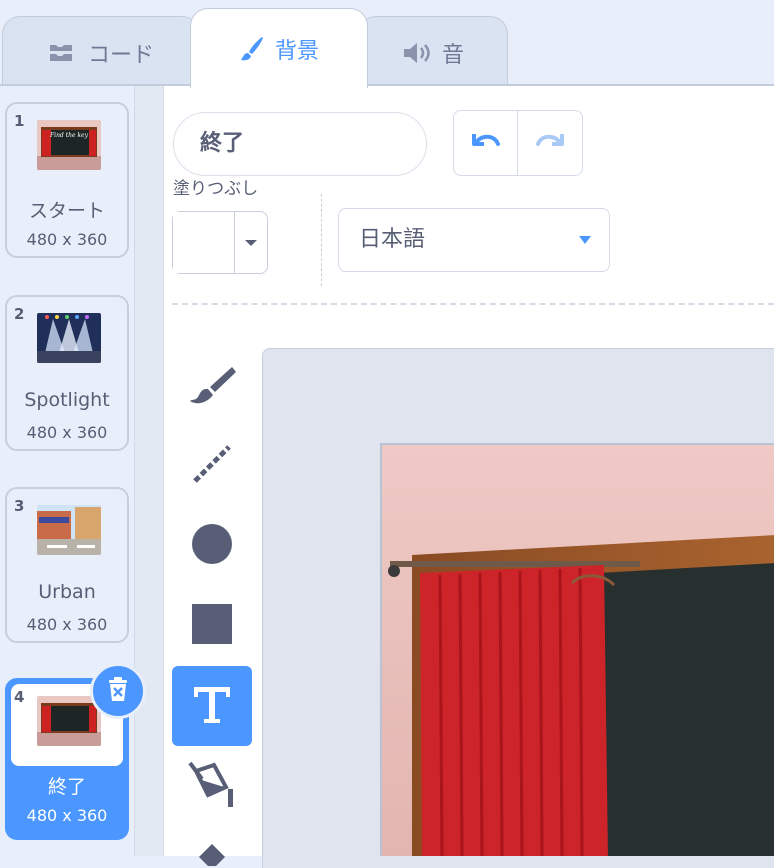  I want to click on toolbar-separator, so click(473, 304).